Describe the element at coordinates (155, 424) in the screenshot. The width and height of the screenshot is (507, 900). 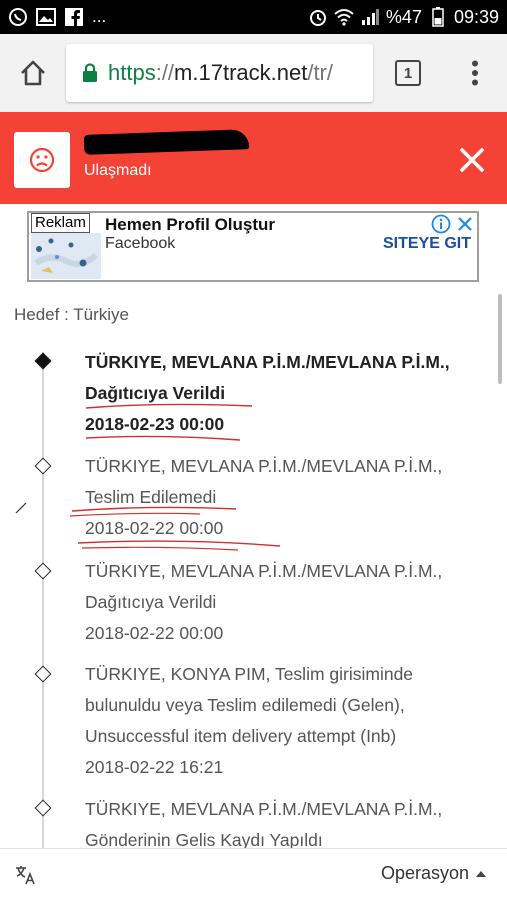
I see `event-date: 2018-02-23 00:00` at that location.